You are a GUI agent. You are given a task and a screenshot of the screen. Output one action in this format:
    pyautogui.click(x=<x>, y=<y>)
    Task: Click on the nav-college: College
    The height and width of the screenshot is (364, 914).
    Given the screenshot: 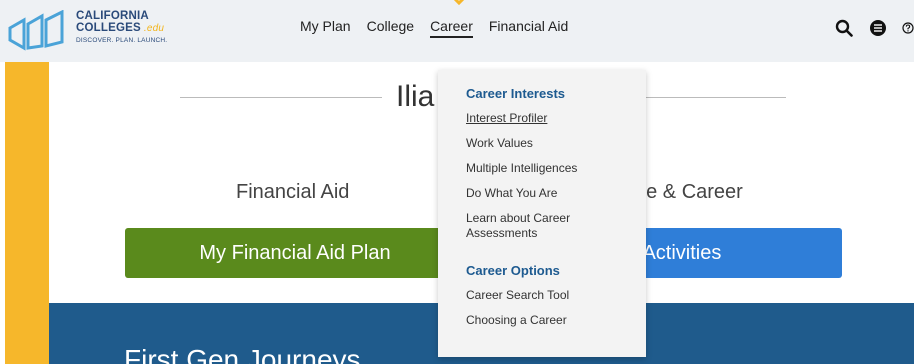 What is the action you would take?
    pyautogui.click(x=390, y=28)
    